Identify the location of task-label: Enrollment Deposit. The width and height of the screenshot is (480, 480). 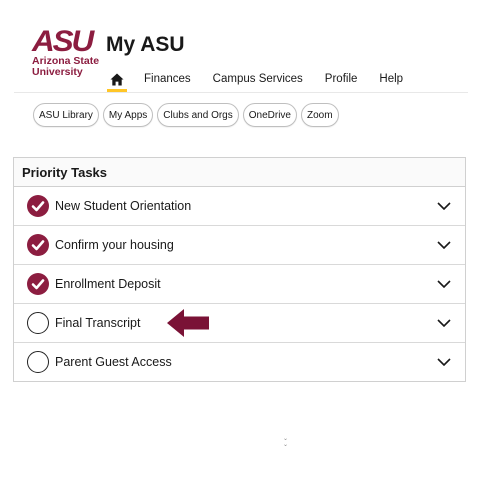
(108, 284).